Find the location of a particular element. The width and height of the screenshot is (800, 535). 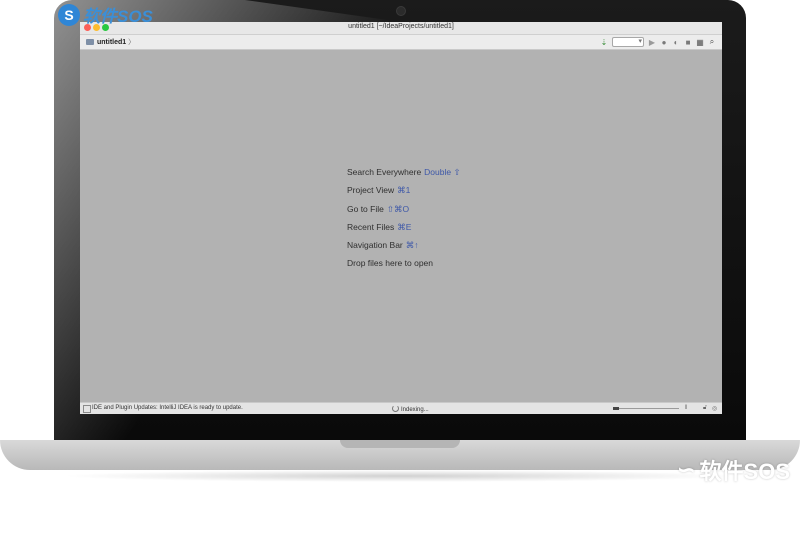

window-titlebar: untitled1 [~/IdeaProjects/untitled1] is located at coordinates (401, 28).